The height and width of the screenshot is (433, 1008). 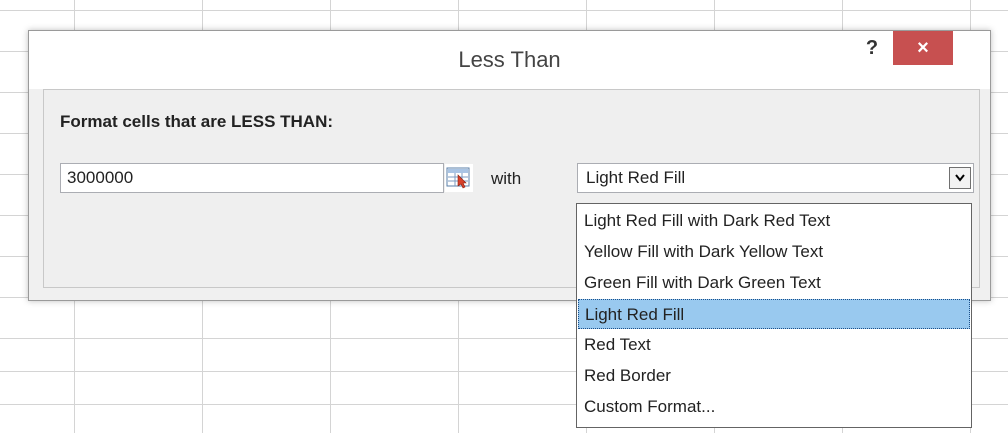 I want to click on help-button: ?, so click(x=872, y=50).